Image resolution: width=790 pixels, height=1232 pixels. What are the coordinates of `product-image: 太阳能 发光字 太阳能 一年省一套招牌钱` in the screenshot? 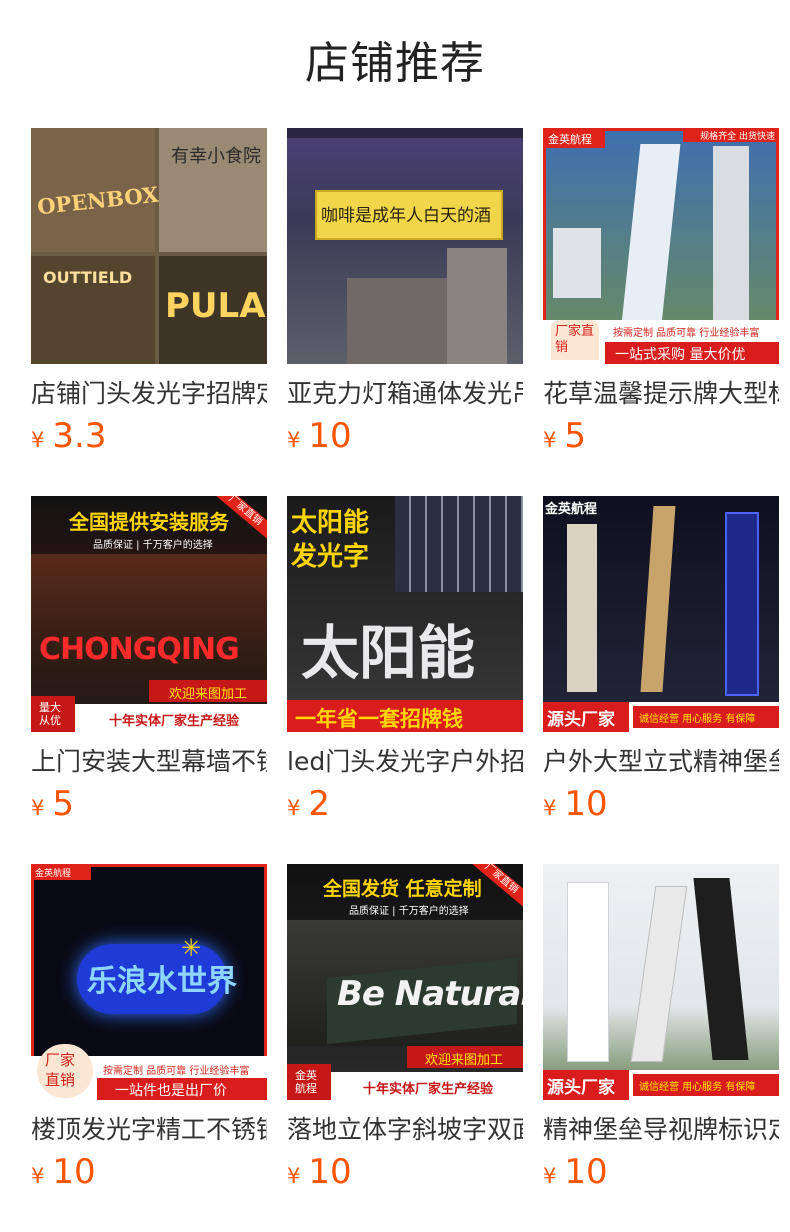 It's located at (405, 614).